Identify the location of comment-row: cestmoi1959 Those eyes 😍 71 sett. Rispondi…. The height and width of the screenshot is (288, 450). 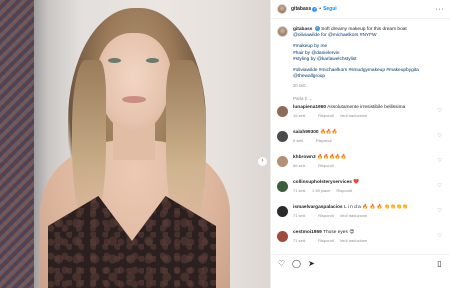
(360, 242).